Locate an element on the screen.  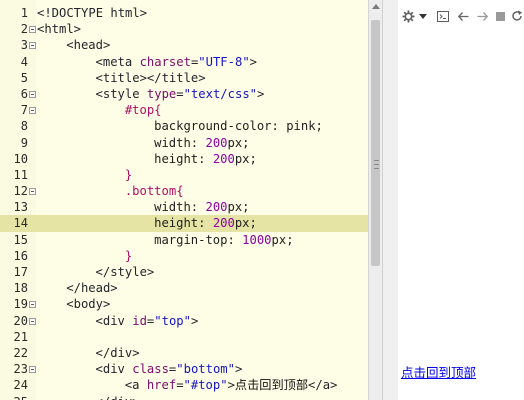
code-text: <title></title> is located at coordinates (121, 78).